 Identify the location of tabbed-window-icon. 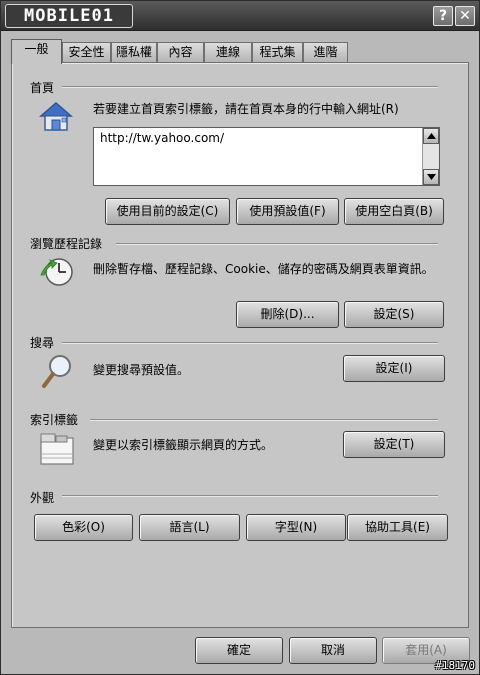
(57, 449).